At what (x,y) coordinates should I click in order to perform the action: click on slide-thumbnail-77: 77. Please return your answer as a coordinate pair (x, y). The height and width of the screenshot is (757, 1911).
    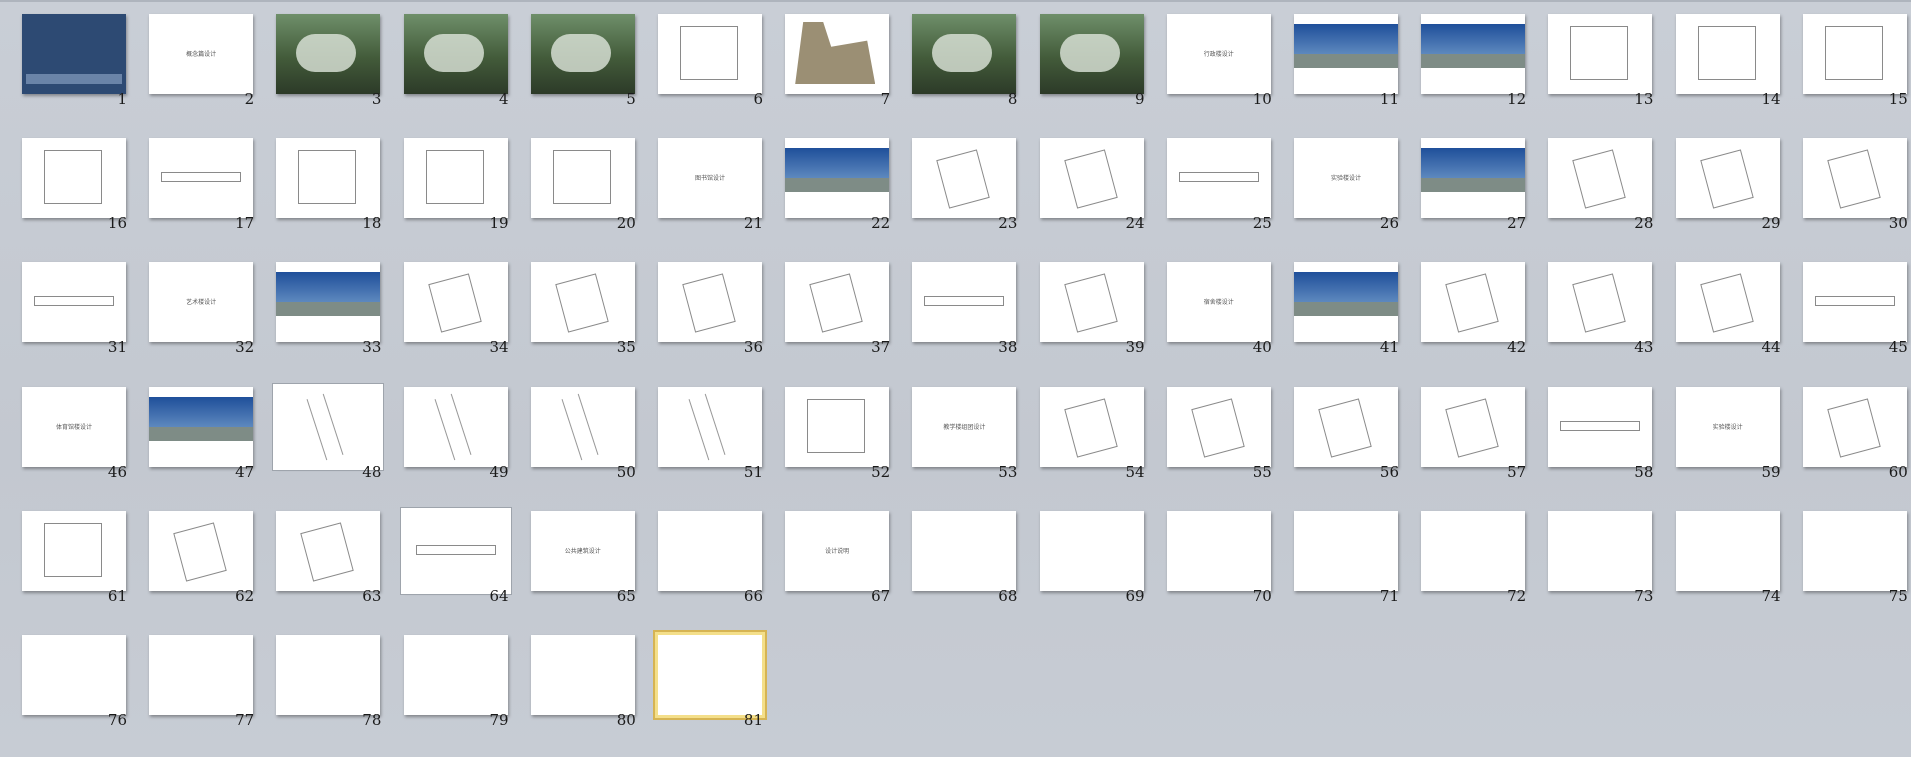
    Looking at the image, I should click on (190, 683).